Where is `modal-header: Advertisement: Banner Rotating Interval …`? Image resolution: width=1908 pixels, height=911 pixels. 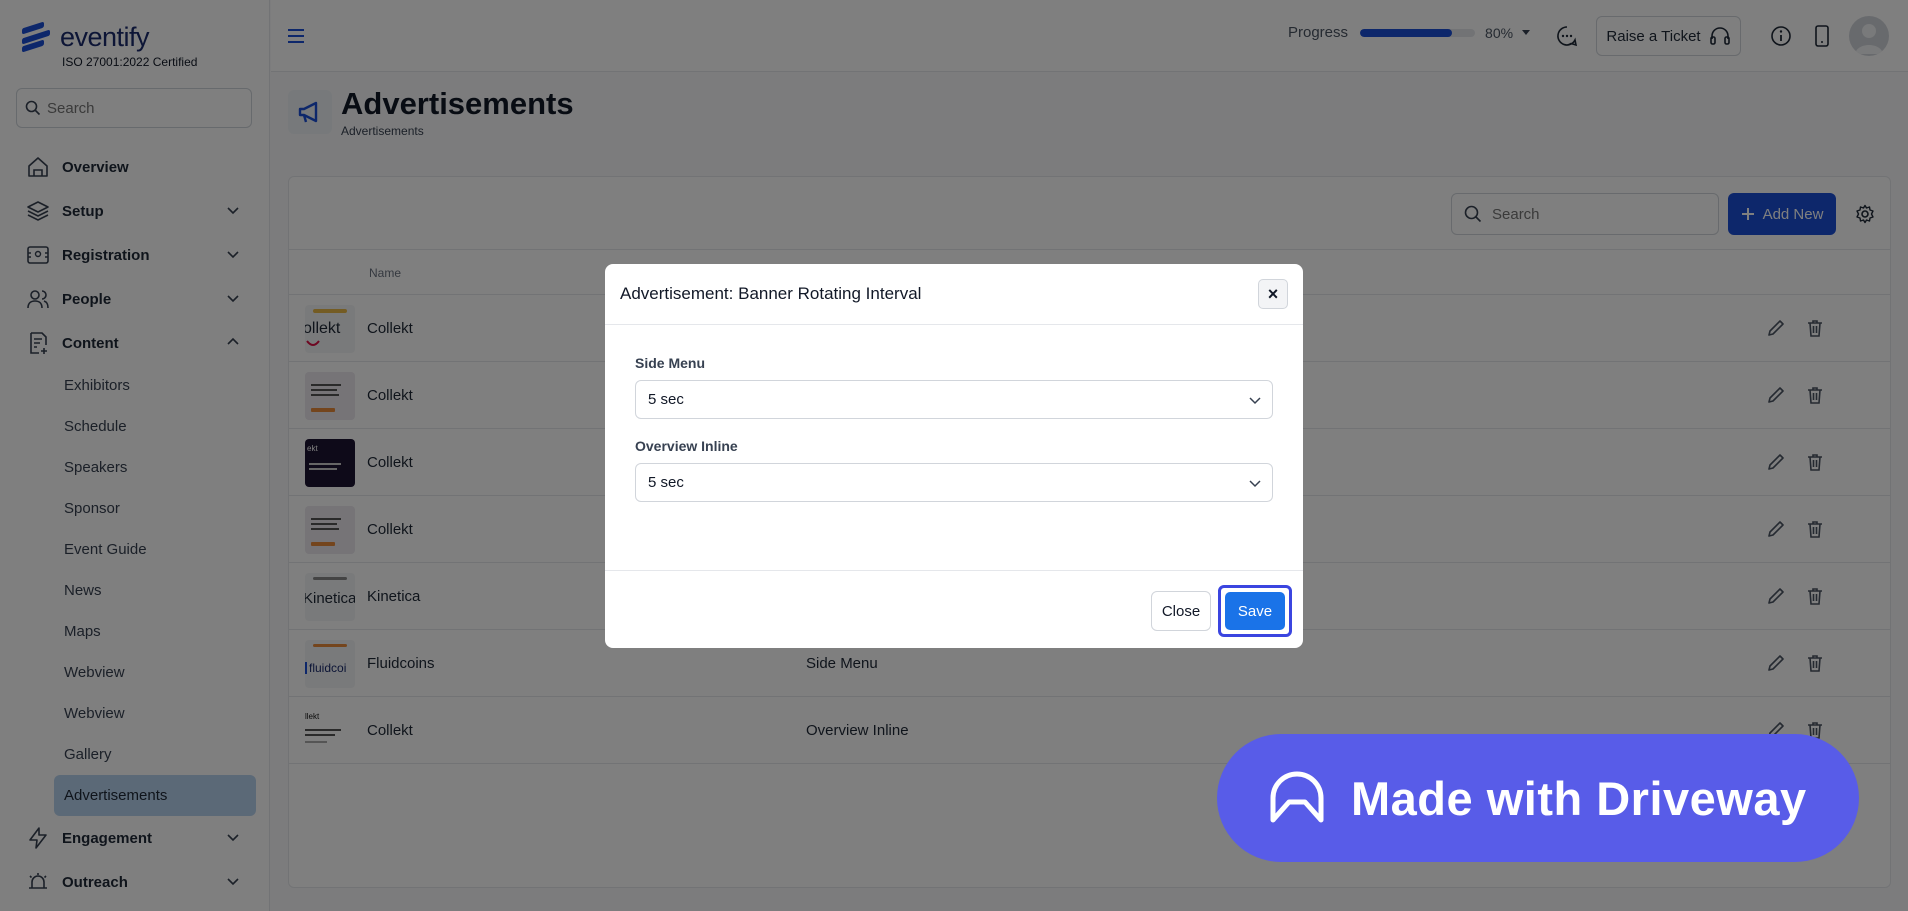 modal-header: Advertisement: Banner Rotating Interval … is located at coordinates (954, 294).